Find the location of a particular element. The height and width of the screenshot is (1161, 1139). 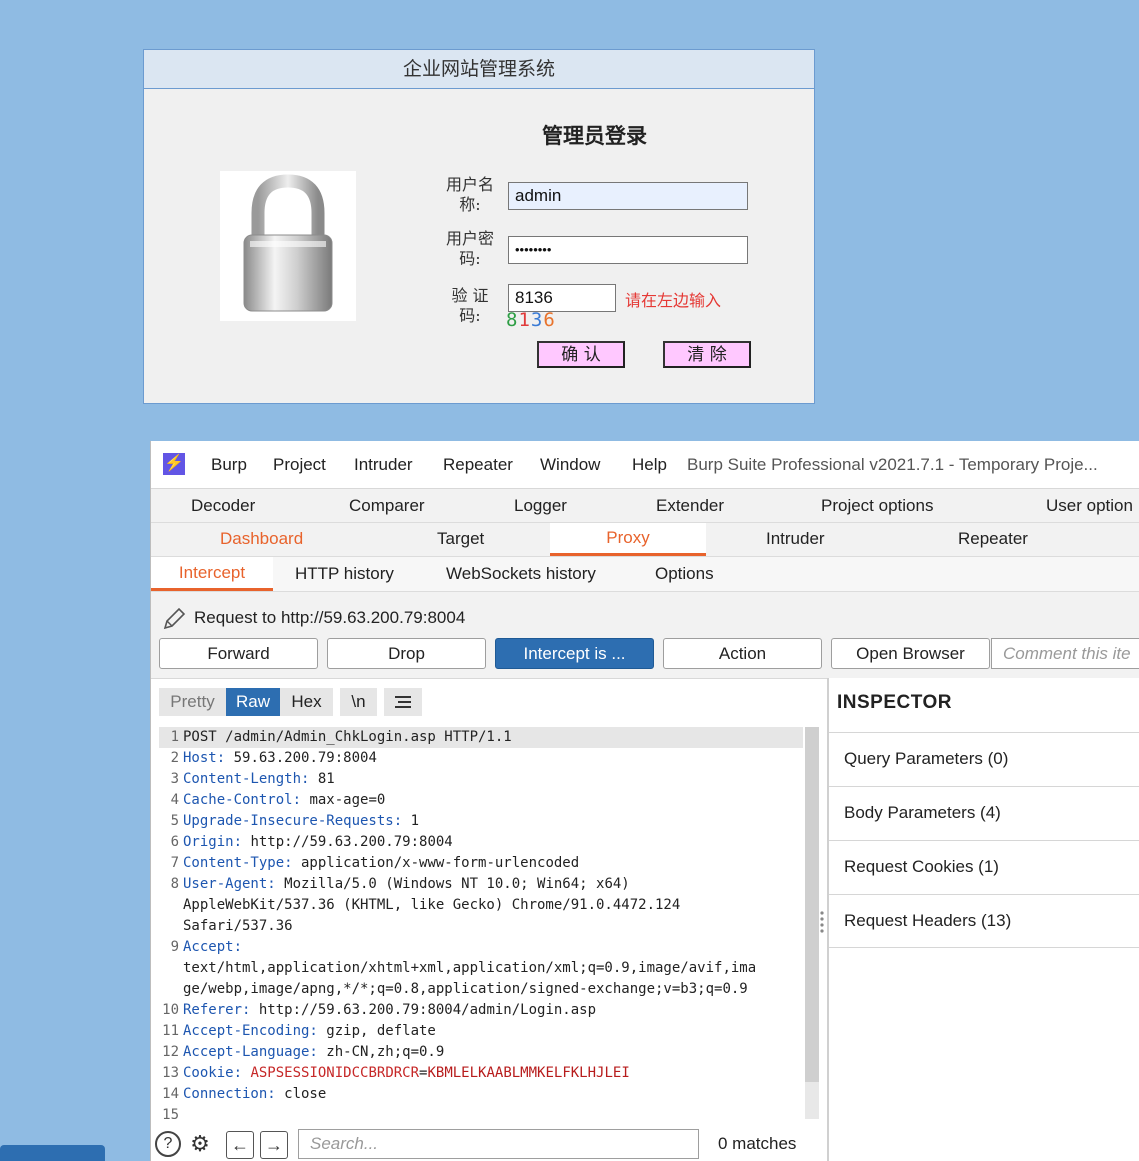

editor-scrollbar is located at coordinates (812, 923).